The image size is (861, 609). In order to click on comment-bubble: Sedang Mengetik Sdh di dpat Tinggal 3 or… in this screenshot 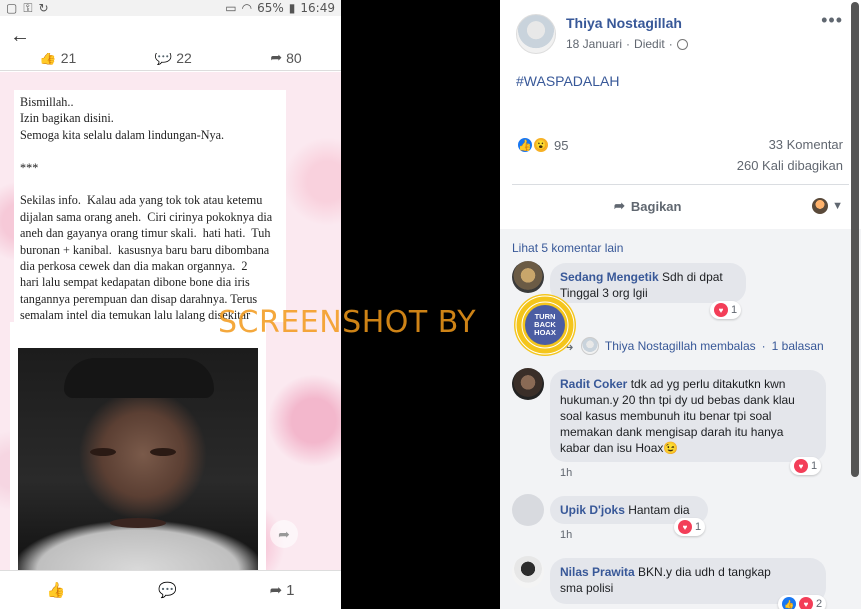, I will do `click(648, 283)`.